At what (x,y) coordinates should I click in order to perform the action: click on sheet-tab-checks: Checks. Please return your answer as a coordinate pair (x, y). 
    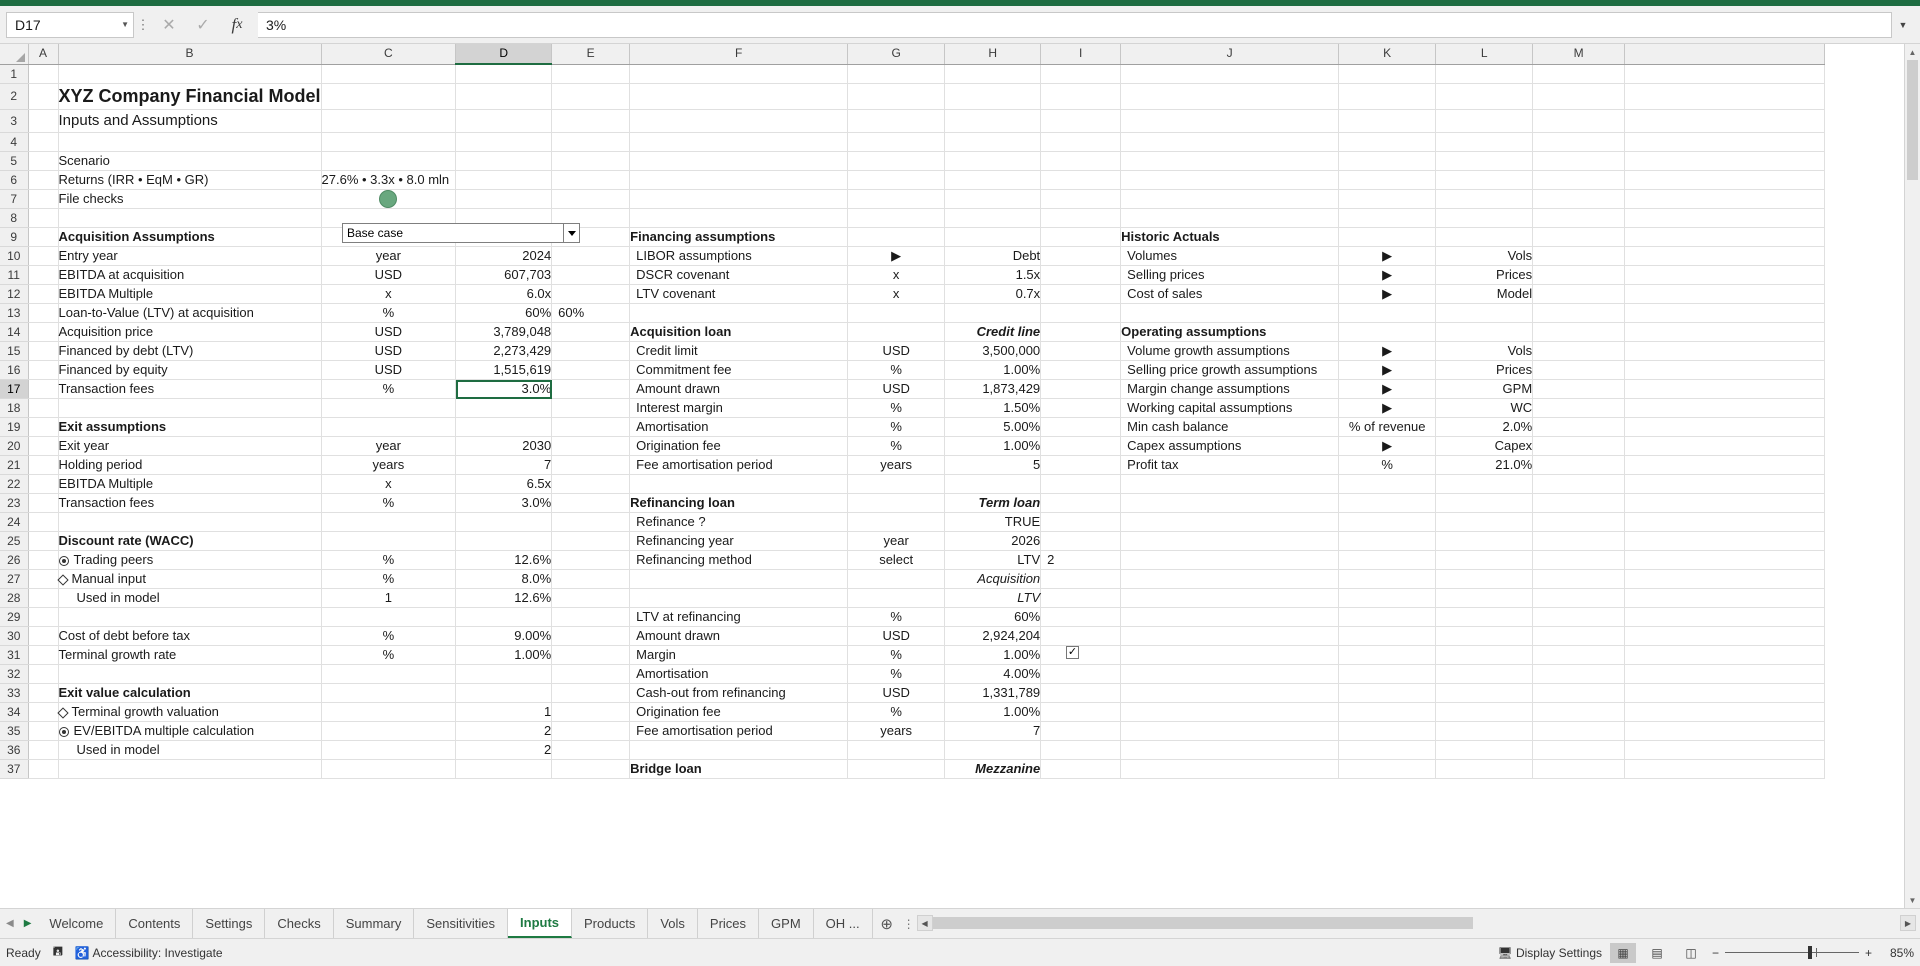
    Looking at the image, I should click on (299, 923).